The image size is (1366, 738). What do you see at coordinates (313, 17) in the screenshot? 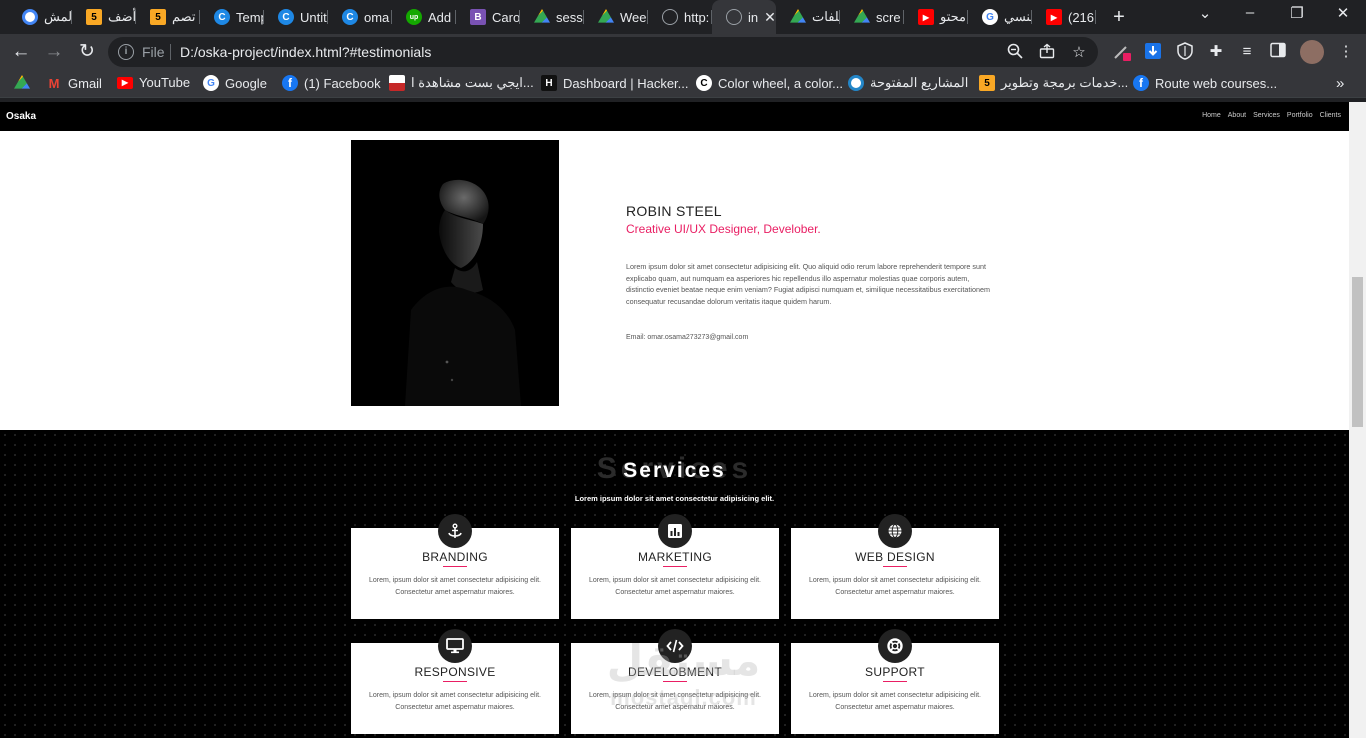
I see `tab-title: Untit` at bounding box center [313, 17].